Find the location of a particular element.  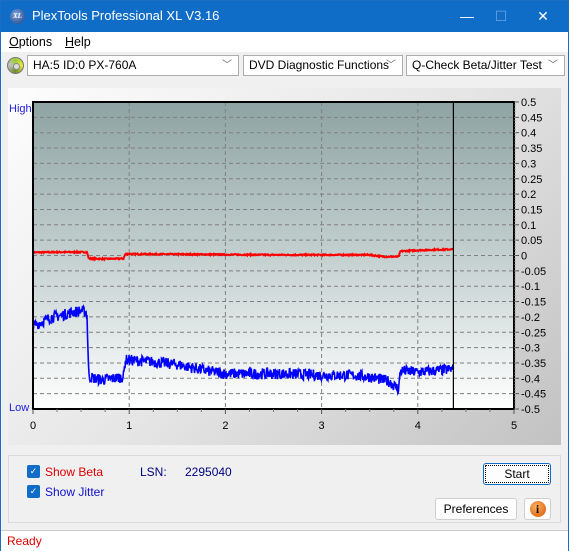

start-button: Start is located at coordinates (517, 474).